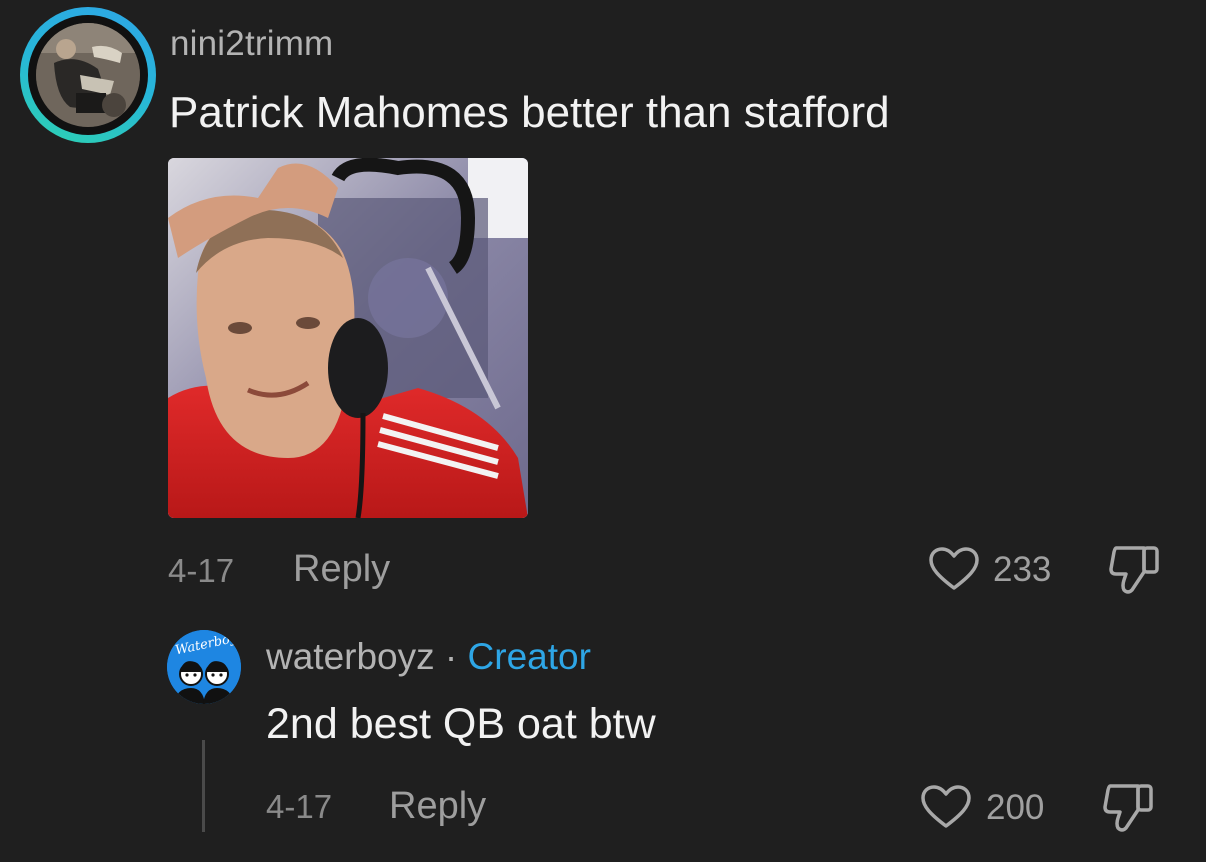 The width and height of the screenshot is (1206, 862). What do you see at coordinates (203, 786) in the screenshot?
I see `thread-line` at bounding box center [203, 786].